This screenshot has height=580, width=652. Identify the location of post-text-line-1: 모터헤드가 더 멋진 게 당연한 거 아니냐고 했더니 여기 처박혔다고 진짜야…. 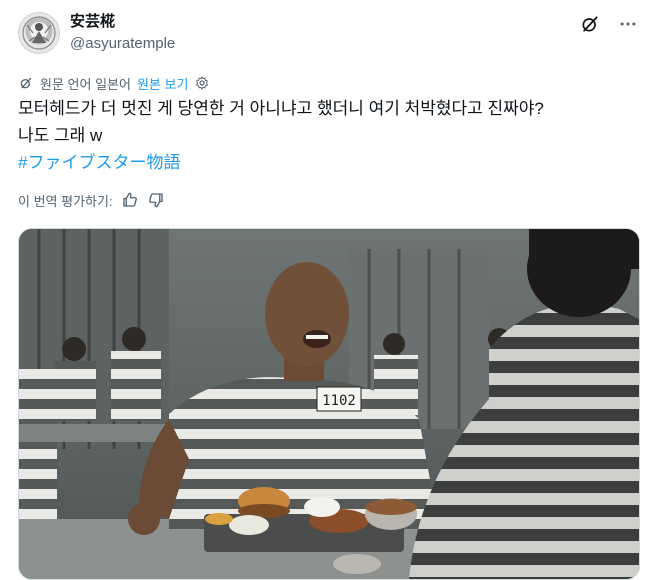
(281, 108).